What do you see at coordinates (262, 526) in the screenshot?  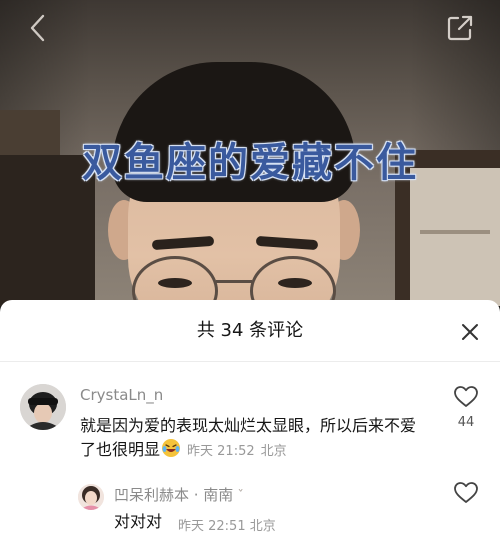 I see `reply-location: 北京` at bounding box center [262, 526].